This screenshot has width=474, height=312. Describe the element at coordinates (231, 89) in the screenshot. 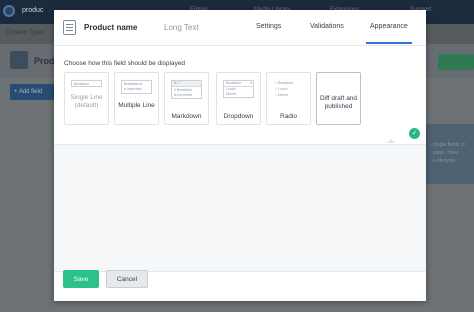

I see `preview-text: Lunch` at that location.